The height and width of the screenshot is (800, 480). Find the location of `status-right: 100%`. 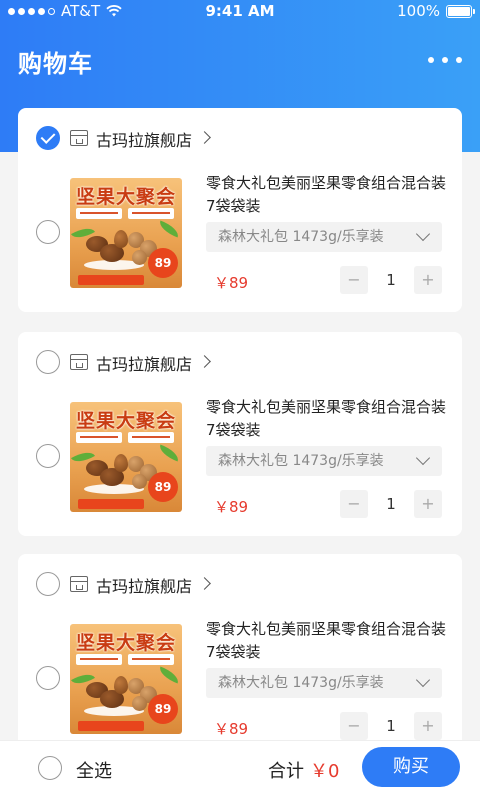

status-right: 100% is located at coordinates (436, 11).